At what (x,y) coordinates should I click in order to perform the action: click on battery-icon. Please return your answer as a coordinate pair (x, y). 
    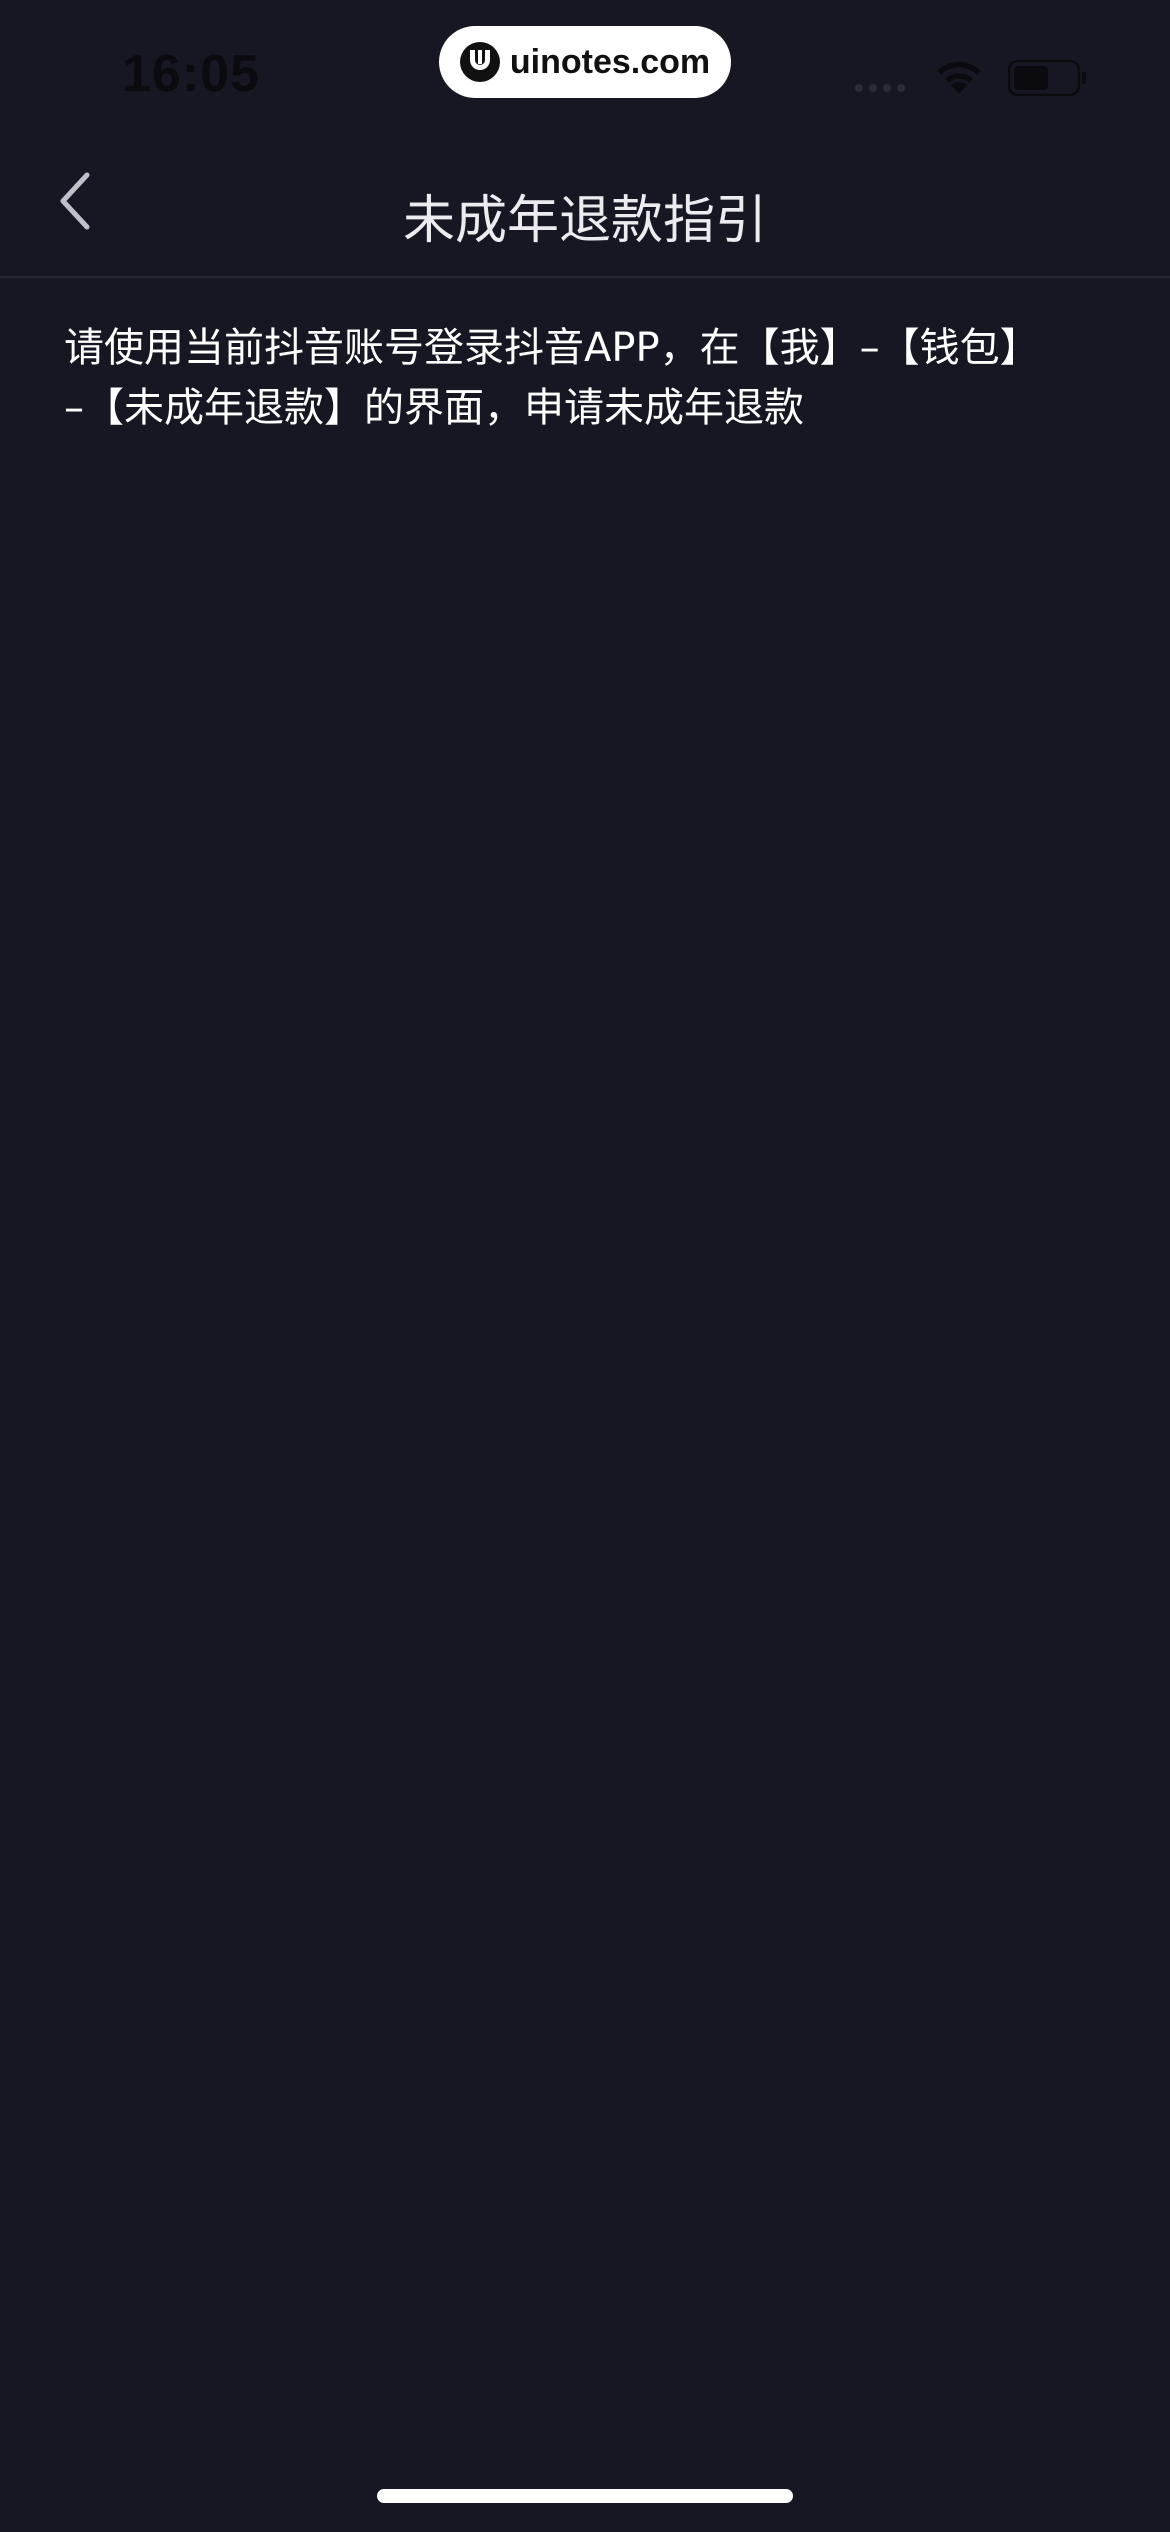
    Looking at the image, I should click on (1047, 78).